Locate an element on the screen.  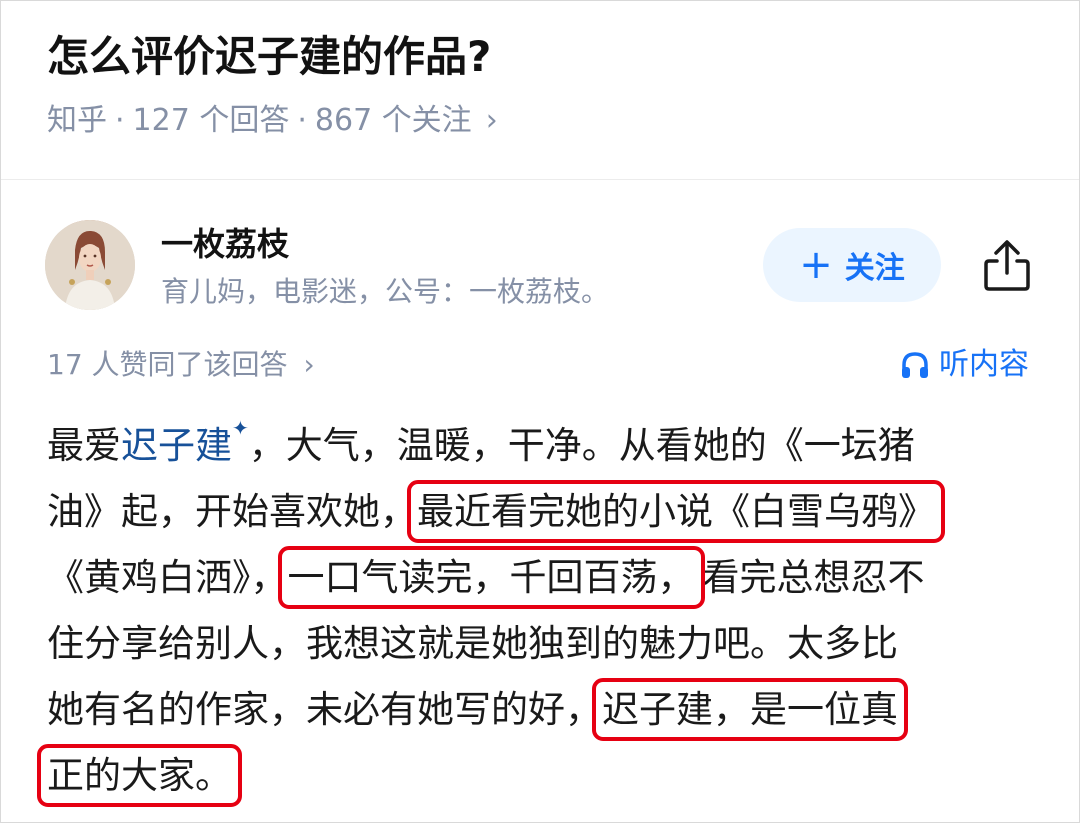
content-line: 她有名的作家，未必有她写的好，迟子建，是一位真 is located at coordinates (547, 710).